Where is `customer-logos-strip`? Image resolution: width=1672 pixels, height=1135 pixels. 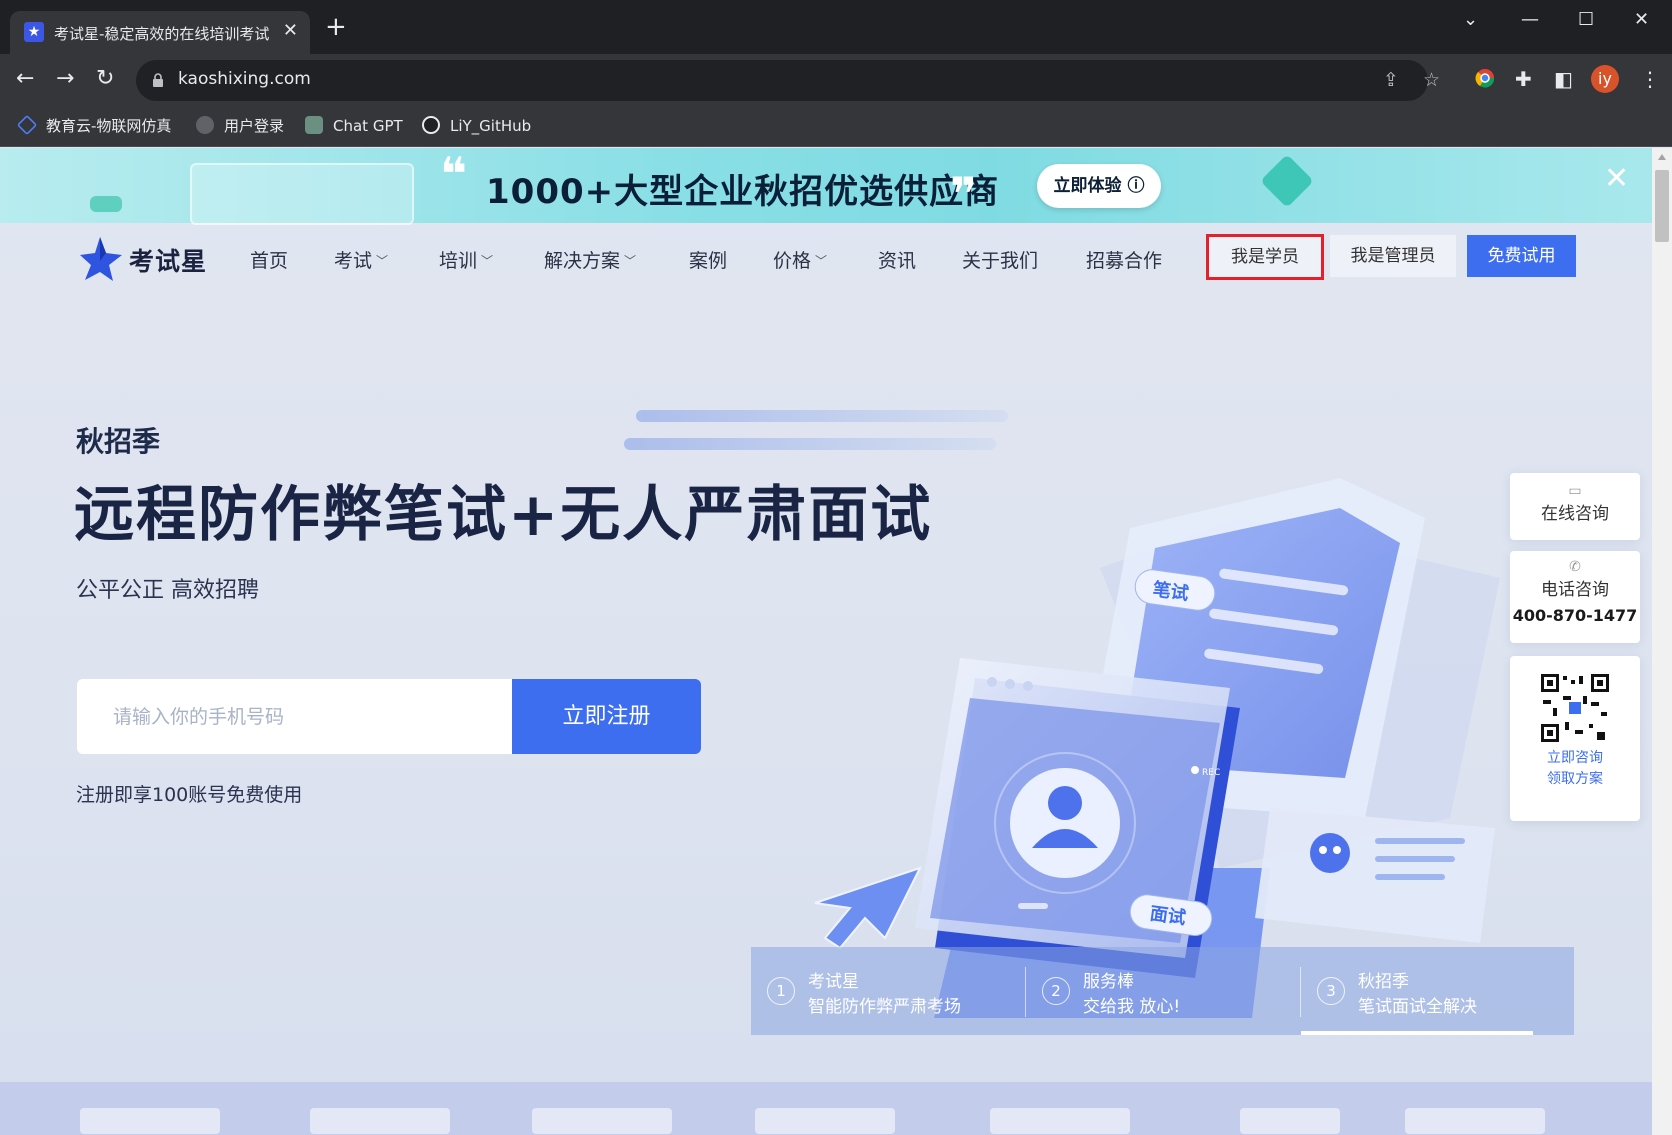 customer-logos-strip is located at coordinates (826, 1108).